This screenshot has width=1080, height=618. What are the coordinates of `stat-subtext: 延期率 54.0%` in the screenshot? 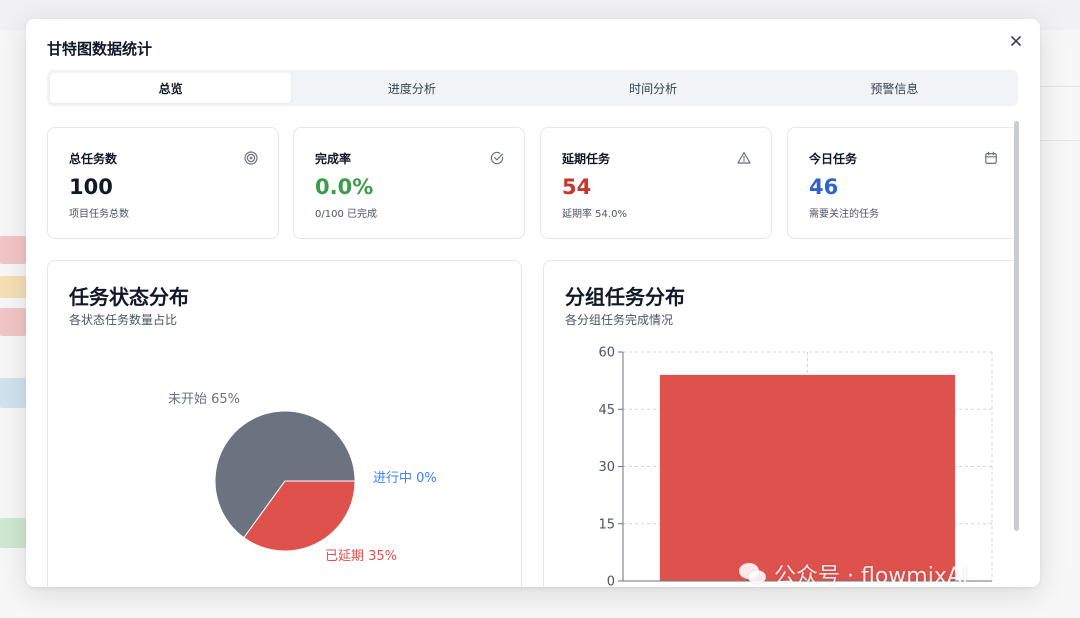 It's located at (594, 215).